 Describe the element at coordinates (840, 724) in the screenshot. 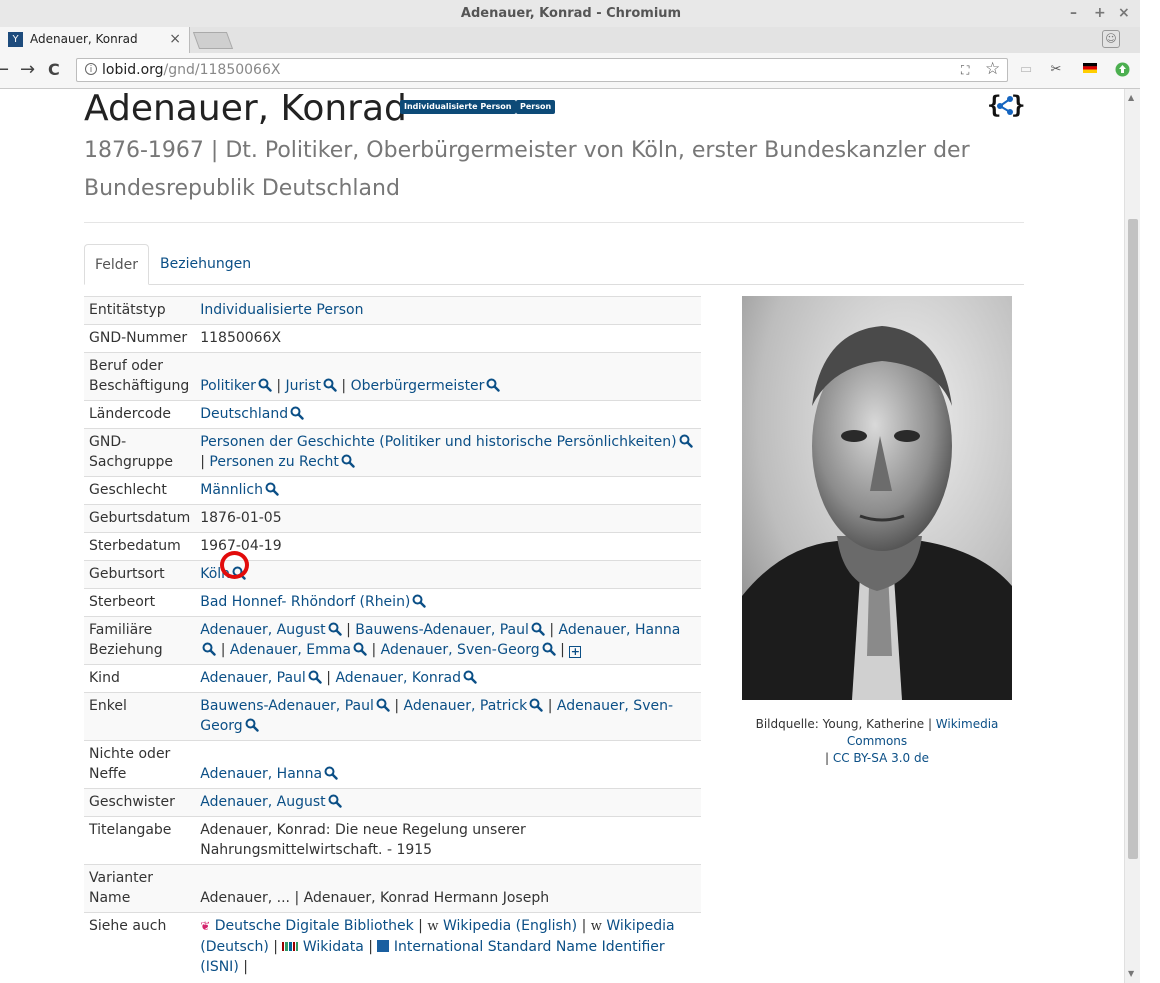

I see `caption-source: Bildquelle: Young, Katherine` at that location.